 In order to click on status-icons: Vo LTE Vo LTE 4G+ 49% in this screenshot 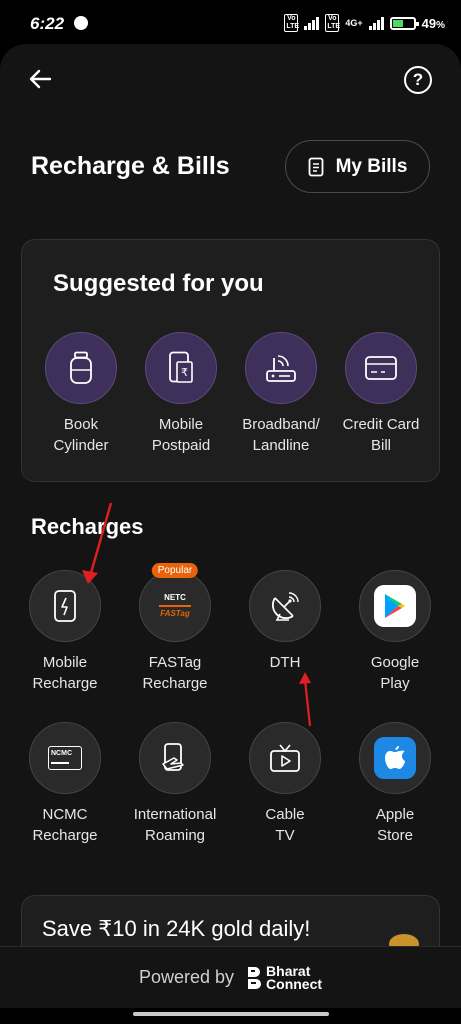, I will do `click(364, 23)`.